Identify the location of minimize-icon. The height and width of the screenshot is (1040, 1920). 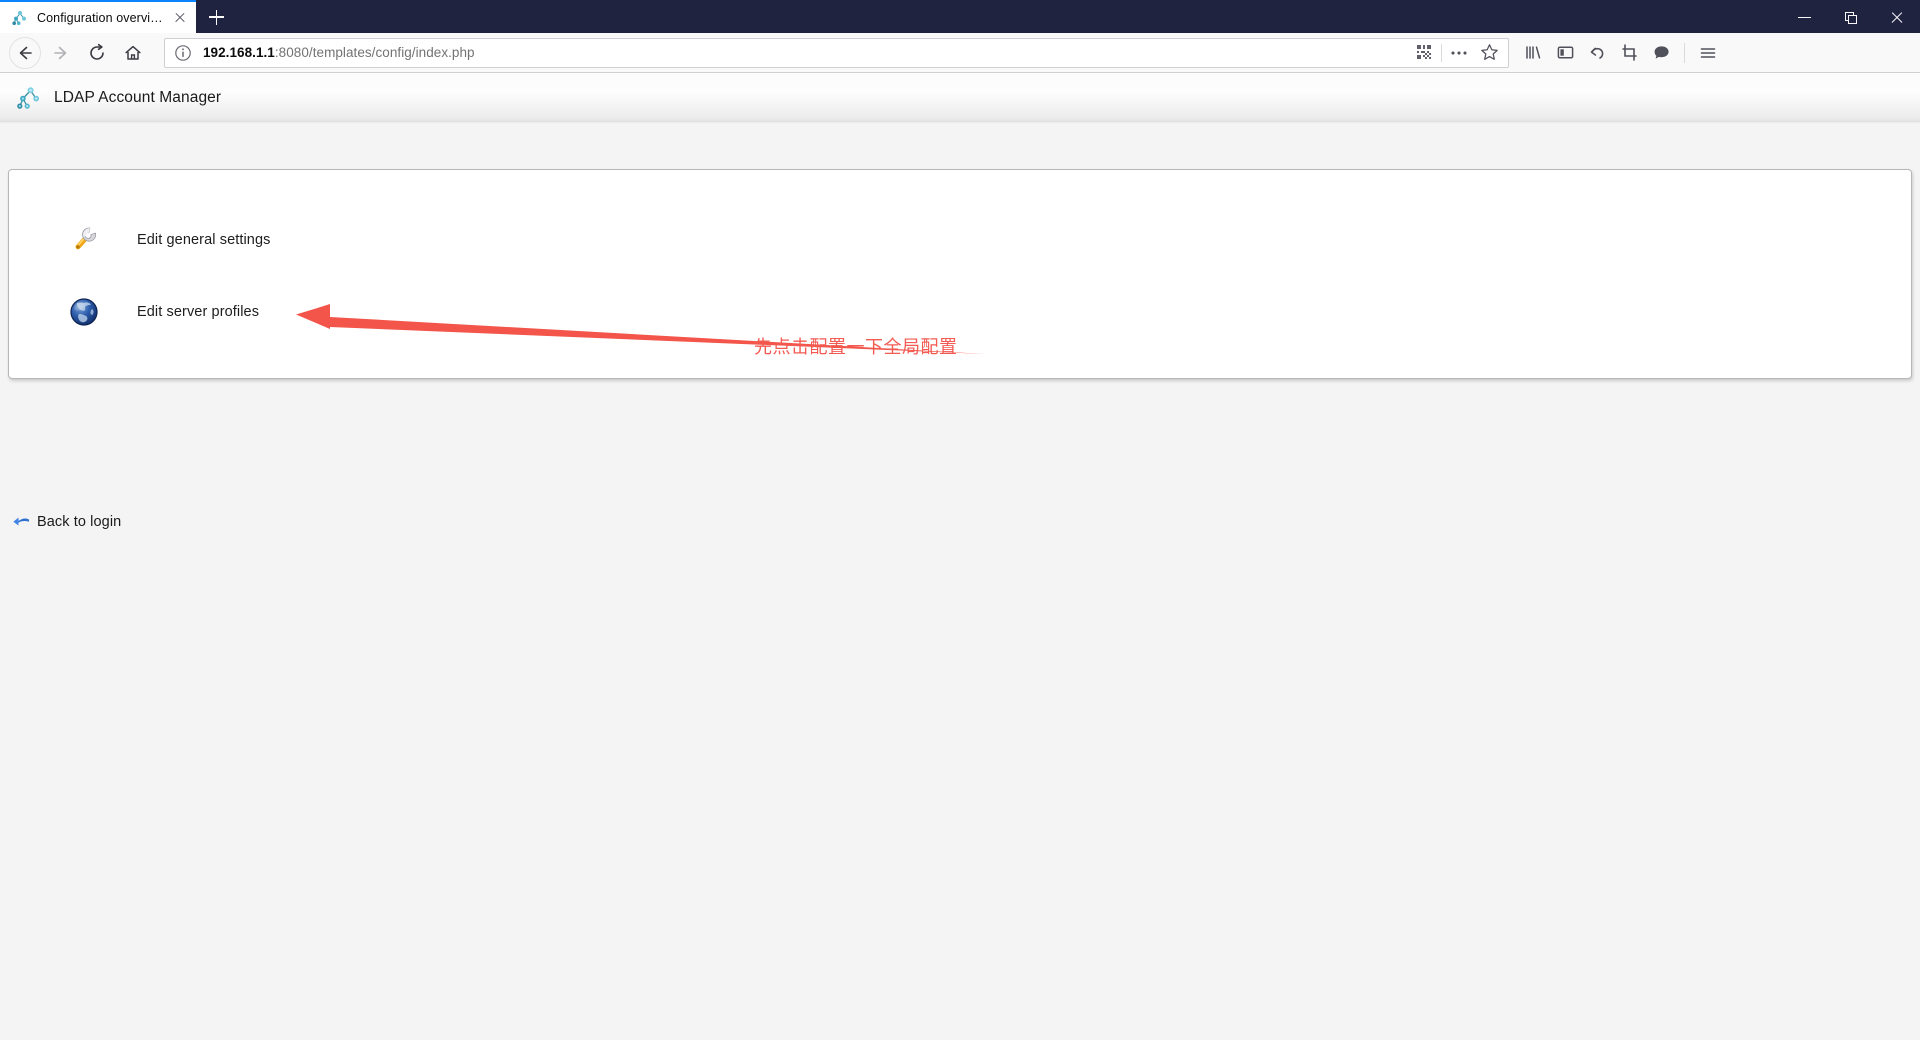
(1805, 16).